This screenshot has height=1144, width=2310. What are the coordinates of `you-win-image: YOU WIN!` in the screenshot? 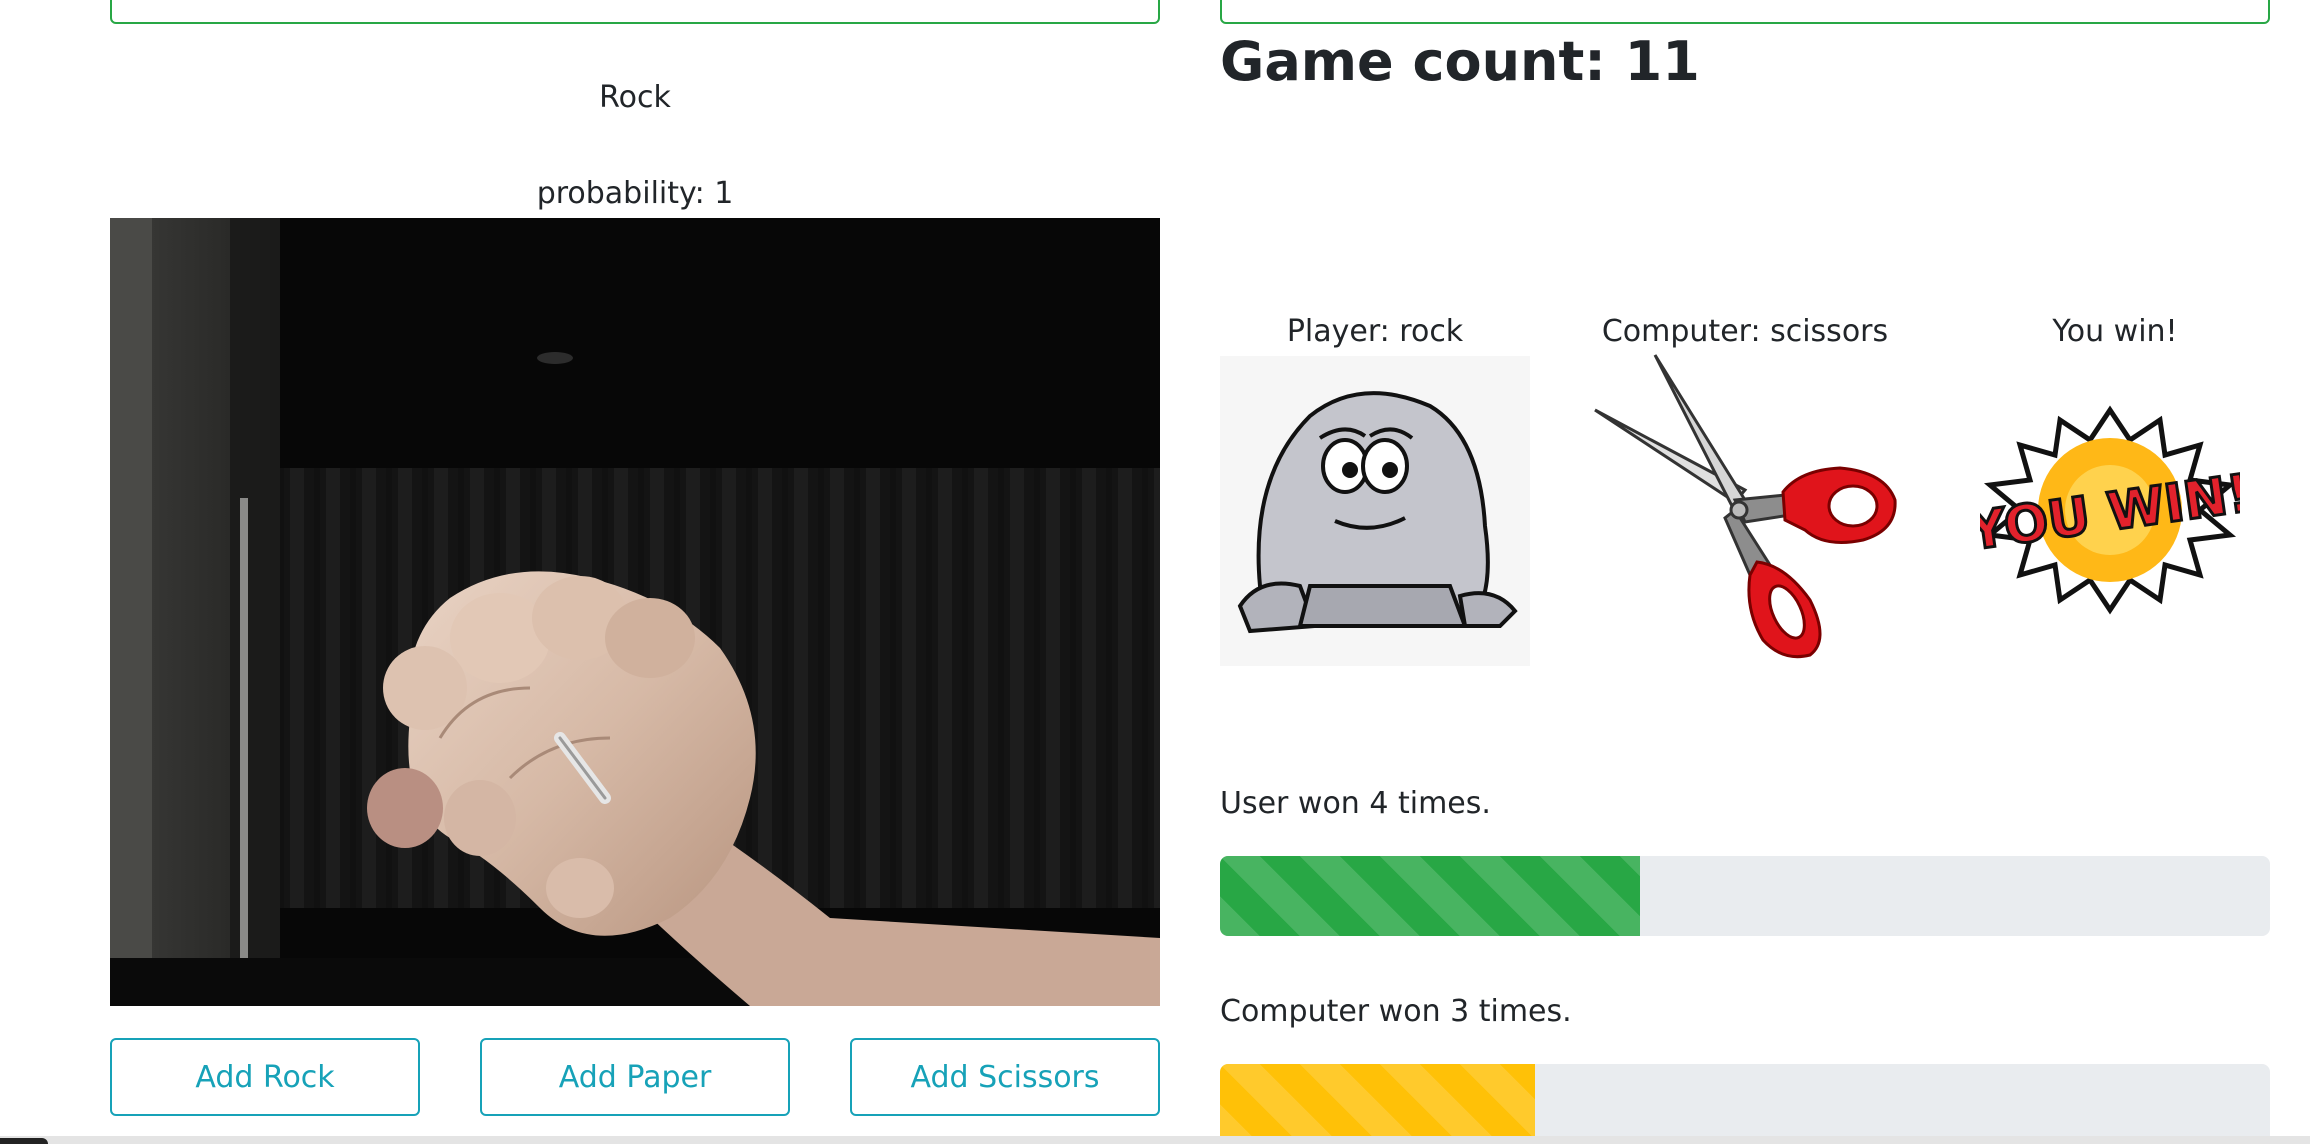 It's located at (2109, 510).